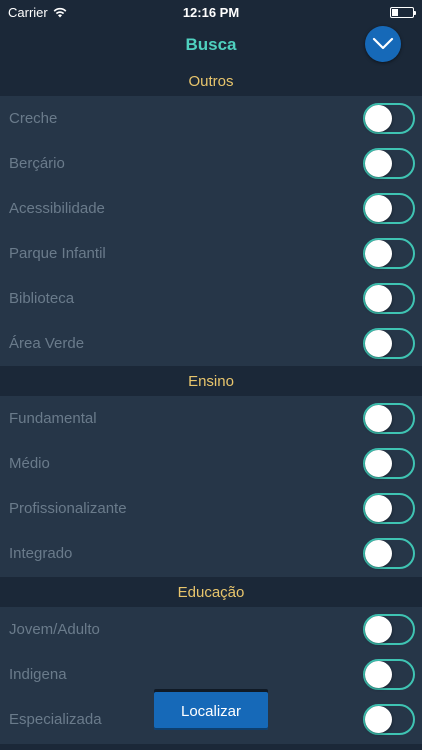 The width and height of the screenshot is (422, 750). Describe the element at coordinates (28, 12) in the screenshot. I see `carrier-label: Carrier` at that location.